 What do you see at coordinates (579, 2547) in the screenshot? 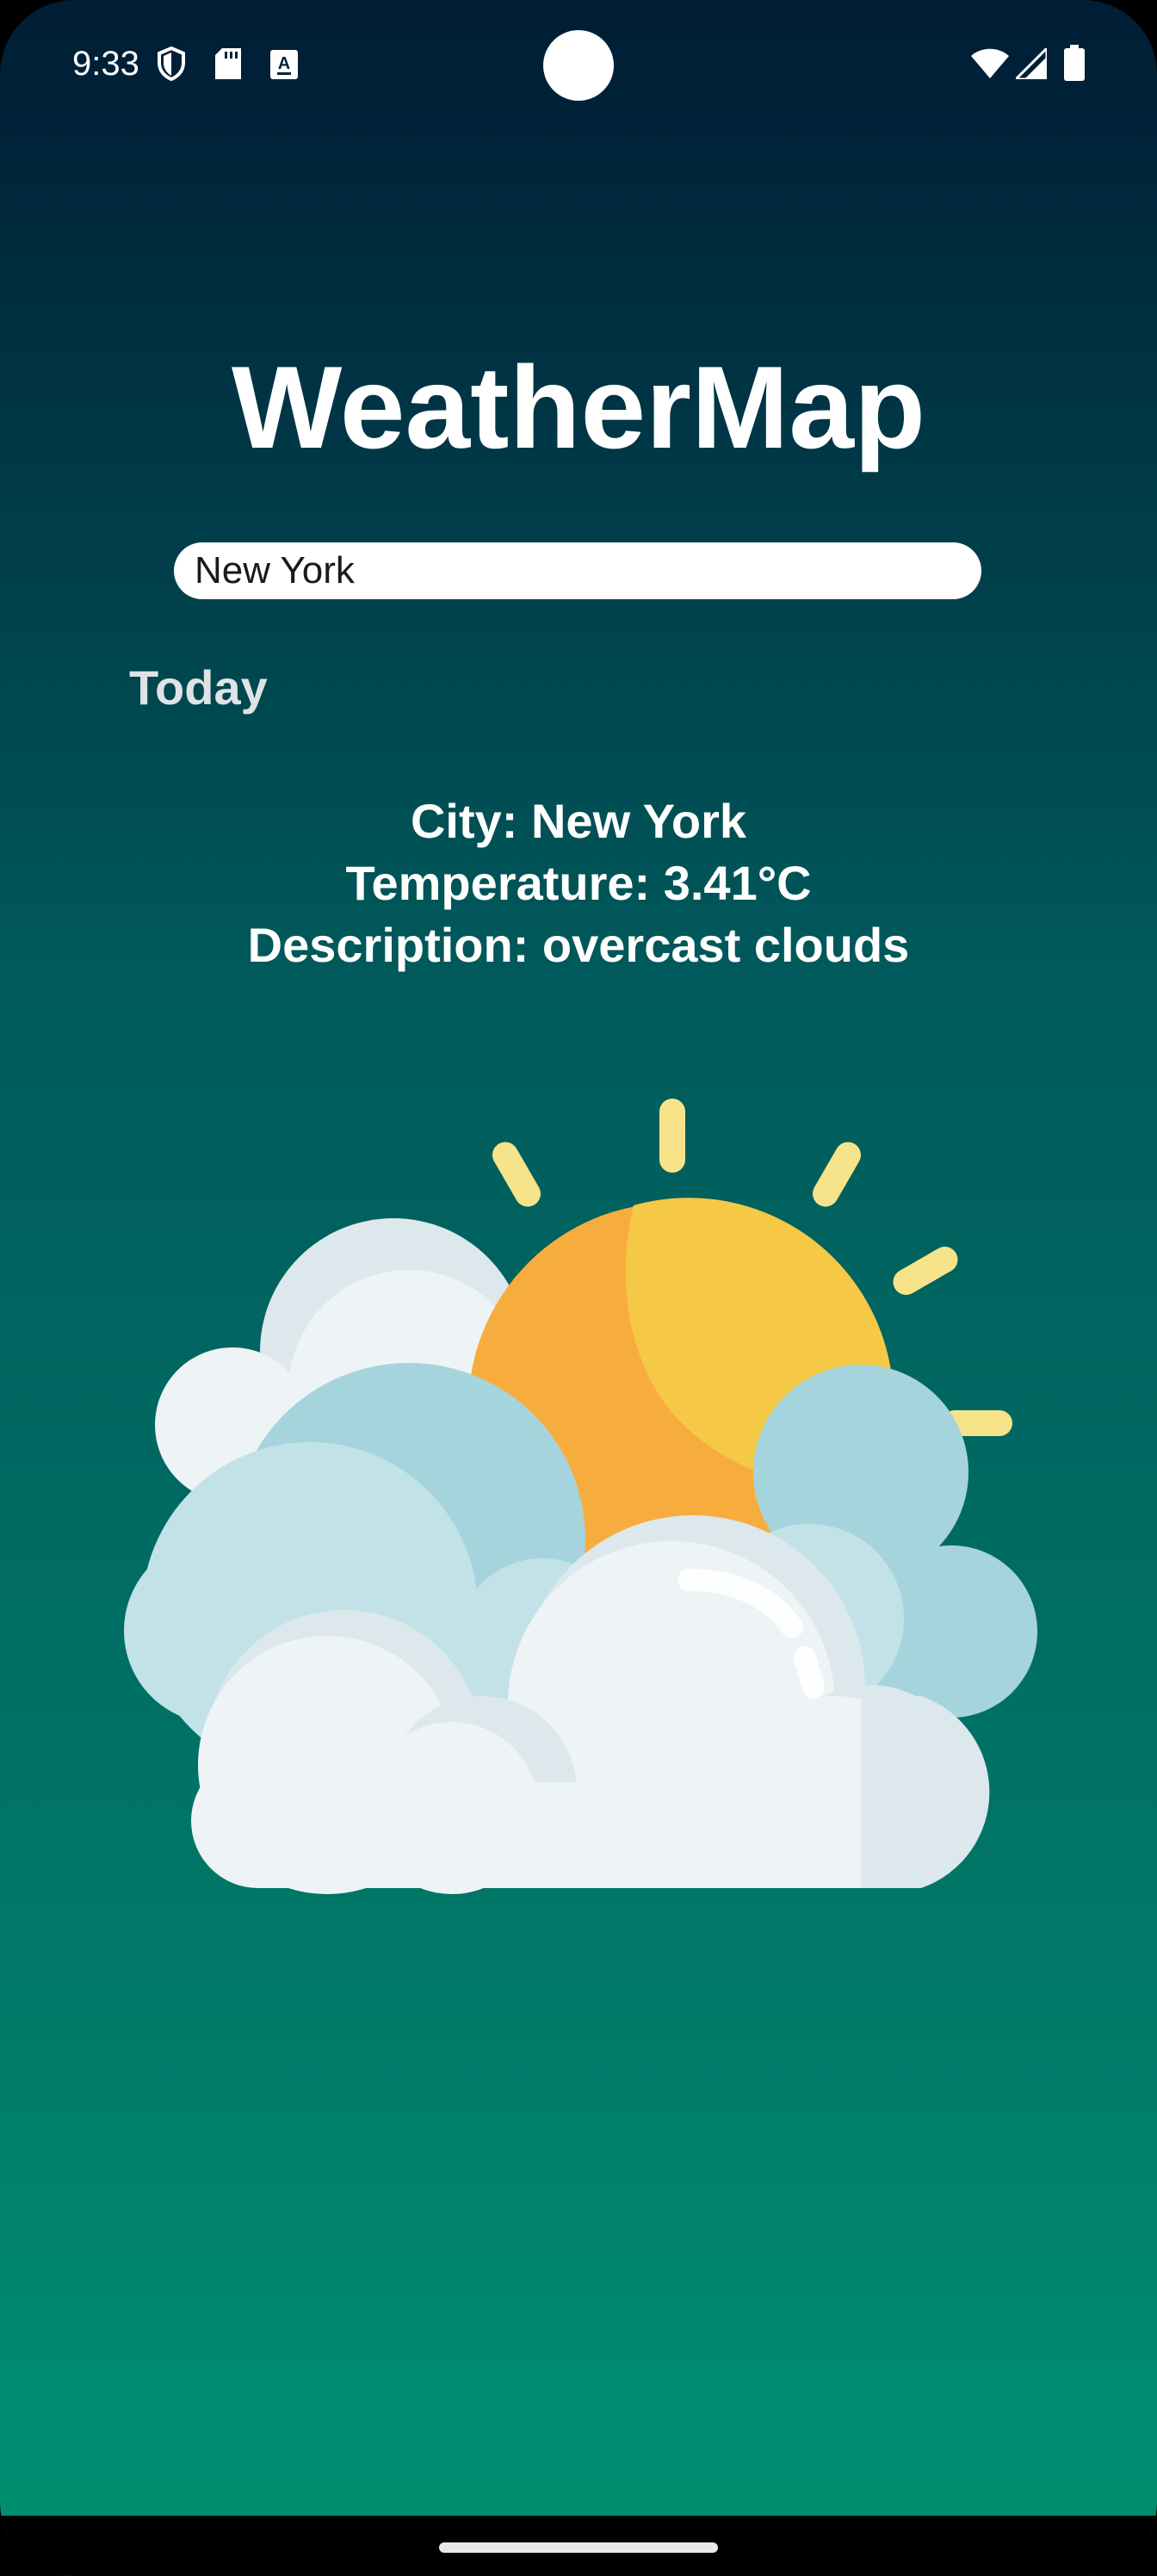
I see `home-indicator` at bounding box center [579, 2547].